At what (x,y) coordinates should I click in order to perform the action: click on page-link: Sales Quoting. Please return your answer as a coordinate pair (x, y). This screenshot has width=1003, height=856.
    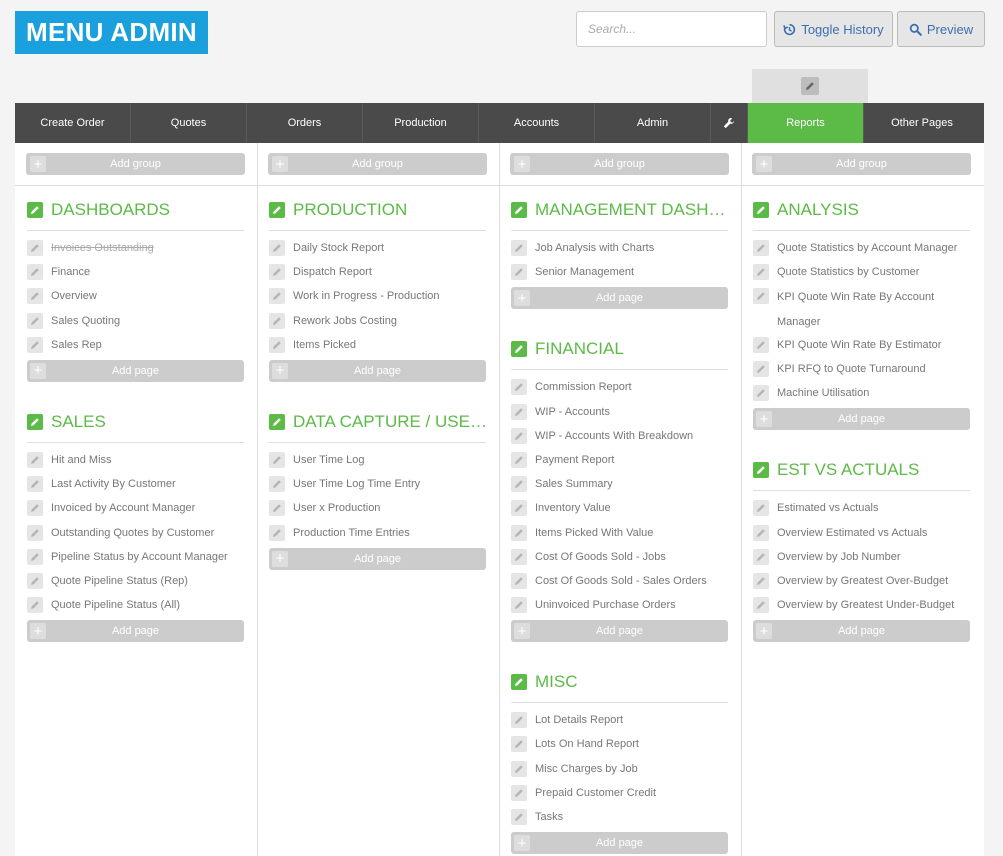
    Looking at the image, I should click on (85, 321).